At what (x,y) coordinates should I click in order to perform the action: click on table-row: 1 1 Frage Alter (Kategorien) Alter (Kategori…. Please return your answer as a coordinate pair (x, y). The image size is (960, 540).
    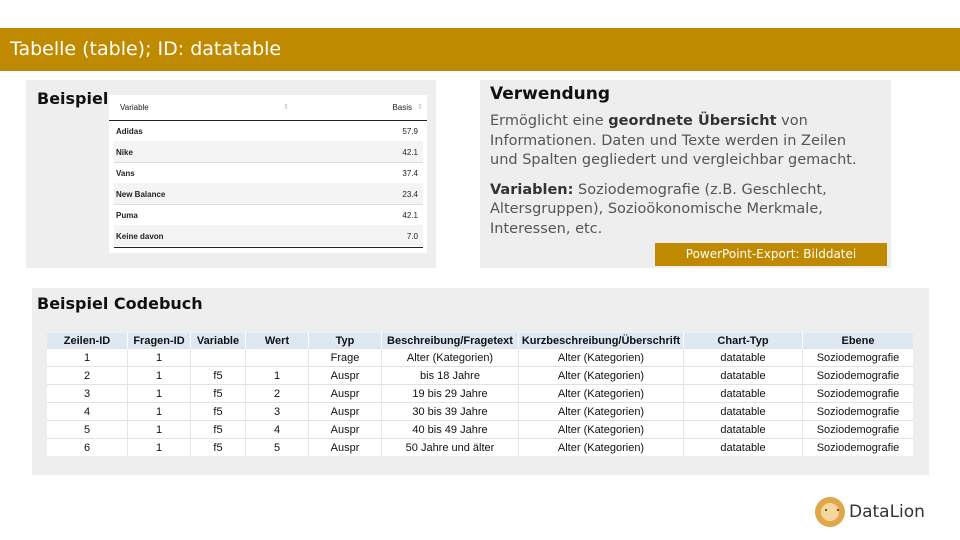
    Looking at the image, I should click on (480, 357).